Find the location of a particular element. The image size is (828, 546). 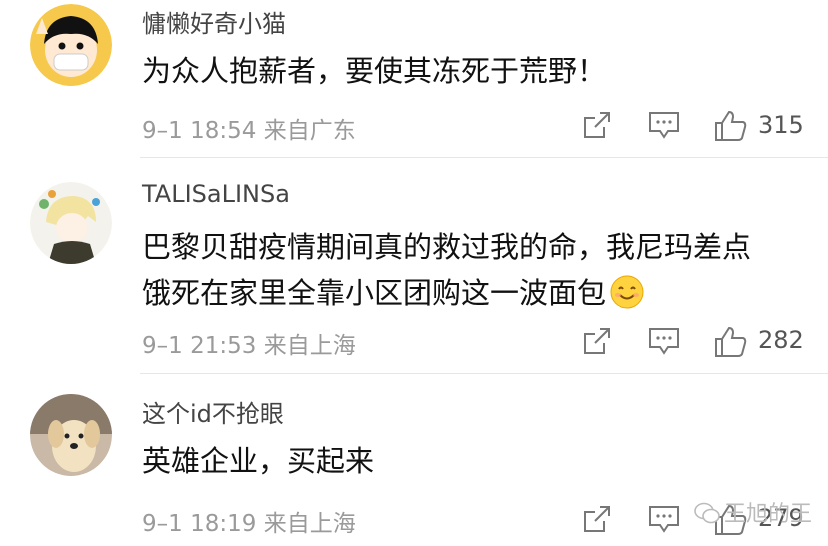

comment-text-line: 英雄企业，买起来 is located at coordinates (258, 461).